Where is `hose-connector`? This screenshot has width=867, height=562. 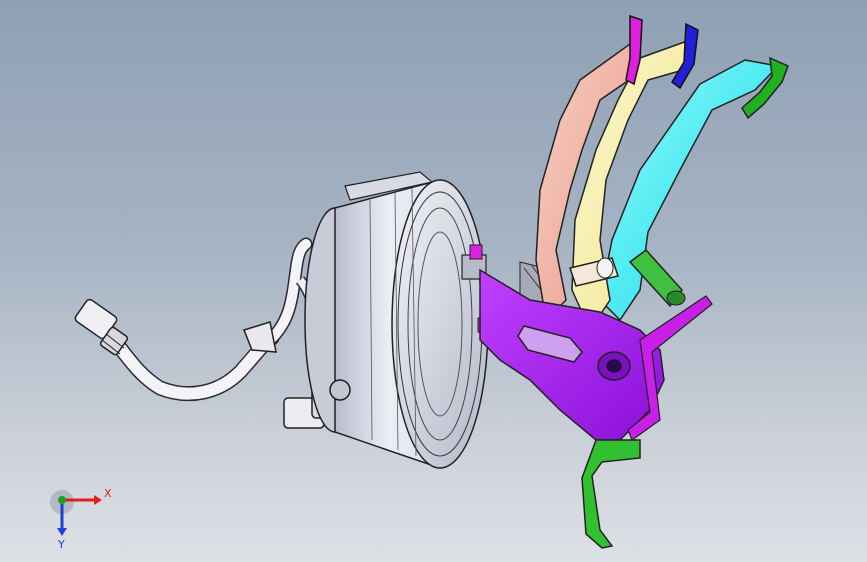
hose-connector is located at coordinates (101, 327).